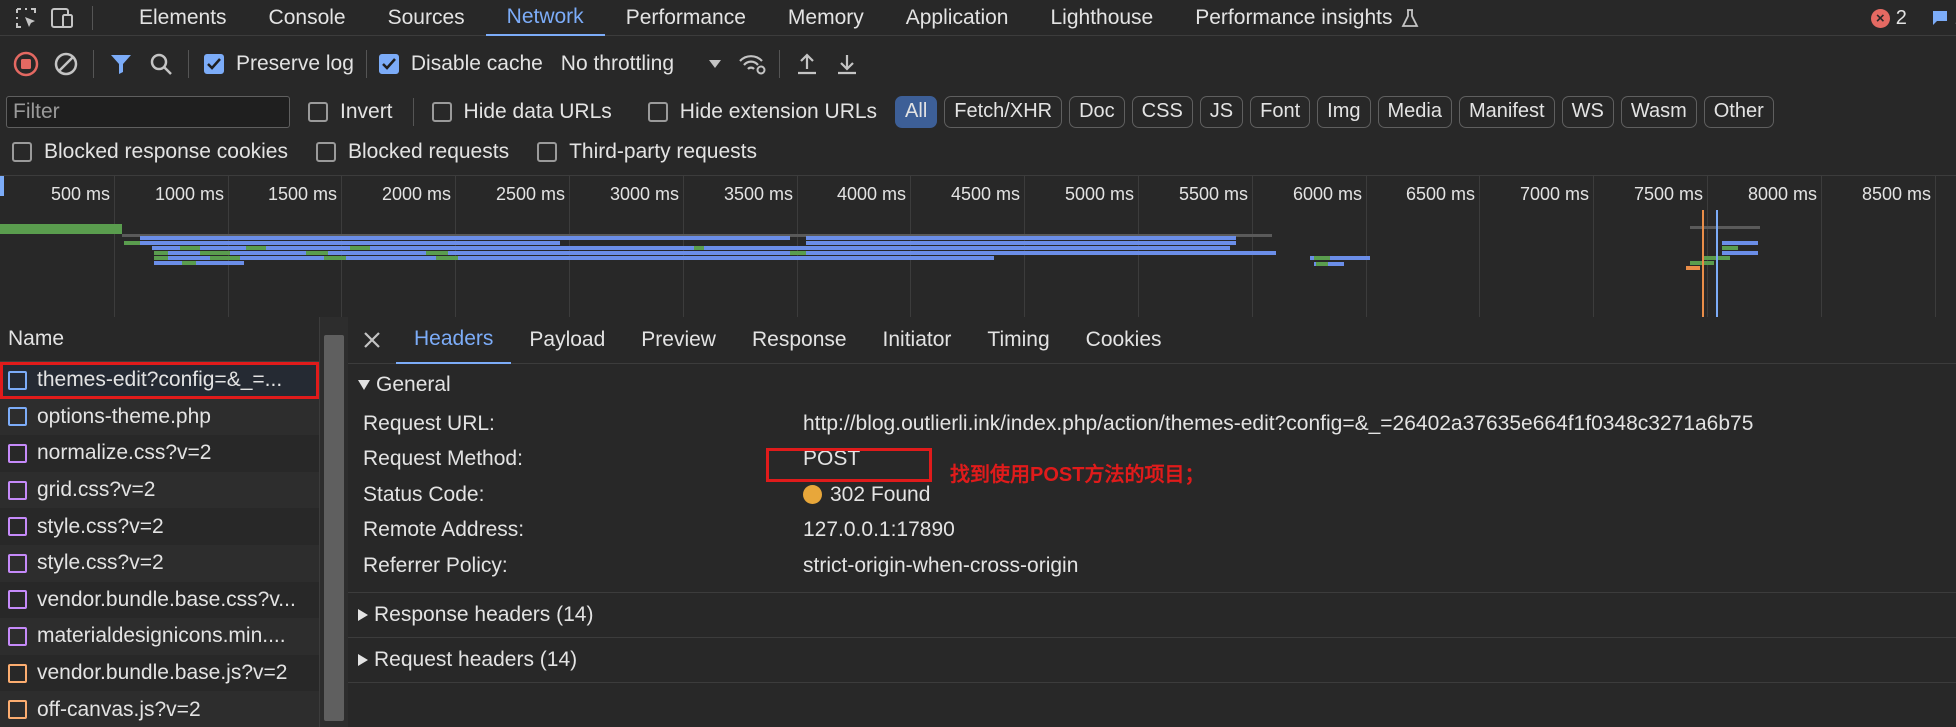 This screenshot has width=1956, height=727. I want to click on tab-lighthouse: Lighthouse, so click(1101, 18).